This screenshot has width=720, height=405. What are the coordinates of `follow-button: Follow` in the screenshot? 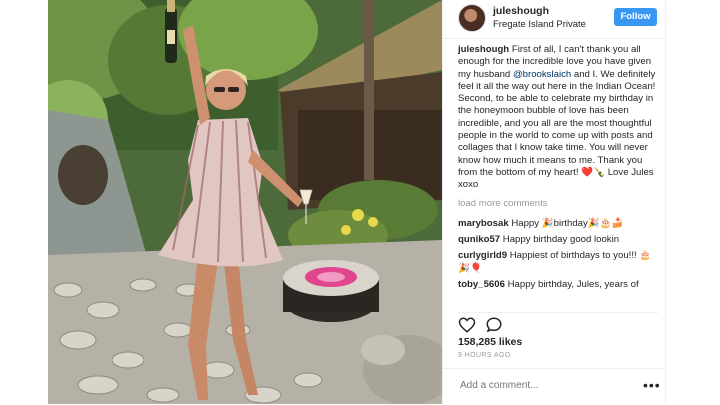 It's located at (635, 17).